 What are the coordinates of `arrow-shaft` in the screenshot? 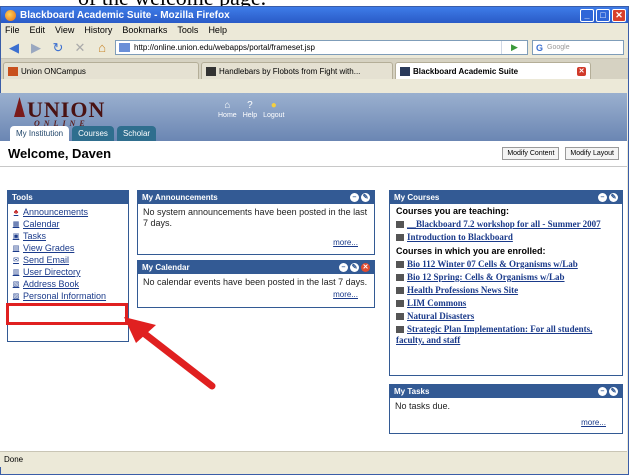 It's located at (172, 355).